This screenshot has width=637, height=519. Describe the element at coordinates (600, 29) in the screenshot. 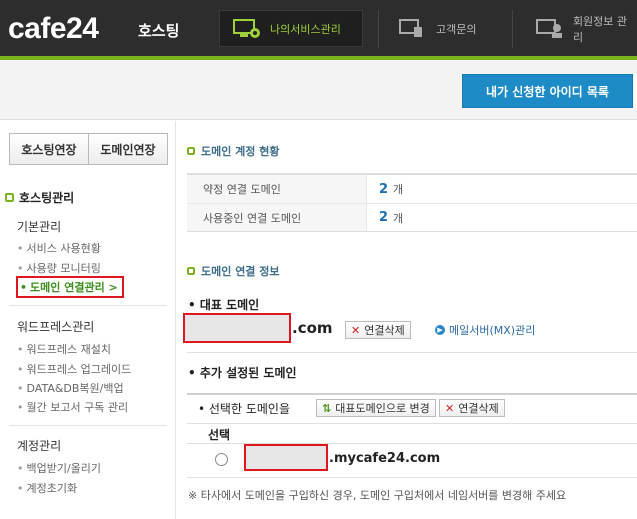

I see `nav-member-label: 회원정보 관리` at that location.